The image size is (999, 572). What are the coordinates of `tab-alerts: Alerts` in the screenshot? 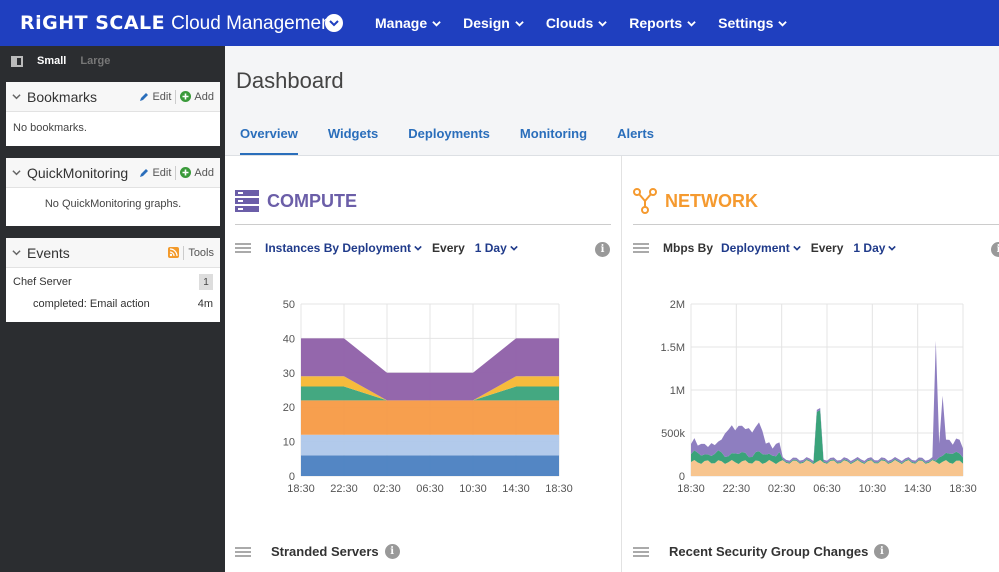 It's located at (635, 140).